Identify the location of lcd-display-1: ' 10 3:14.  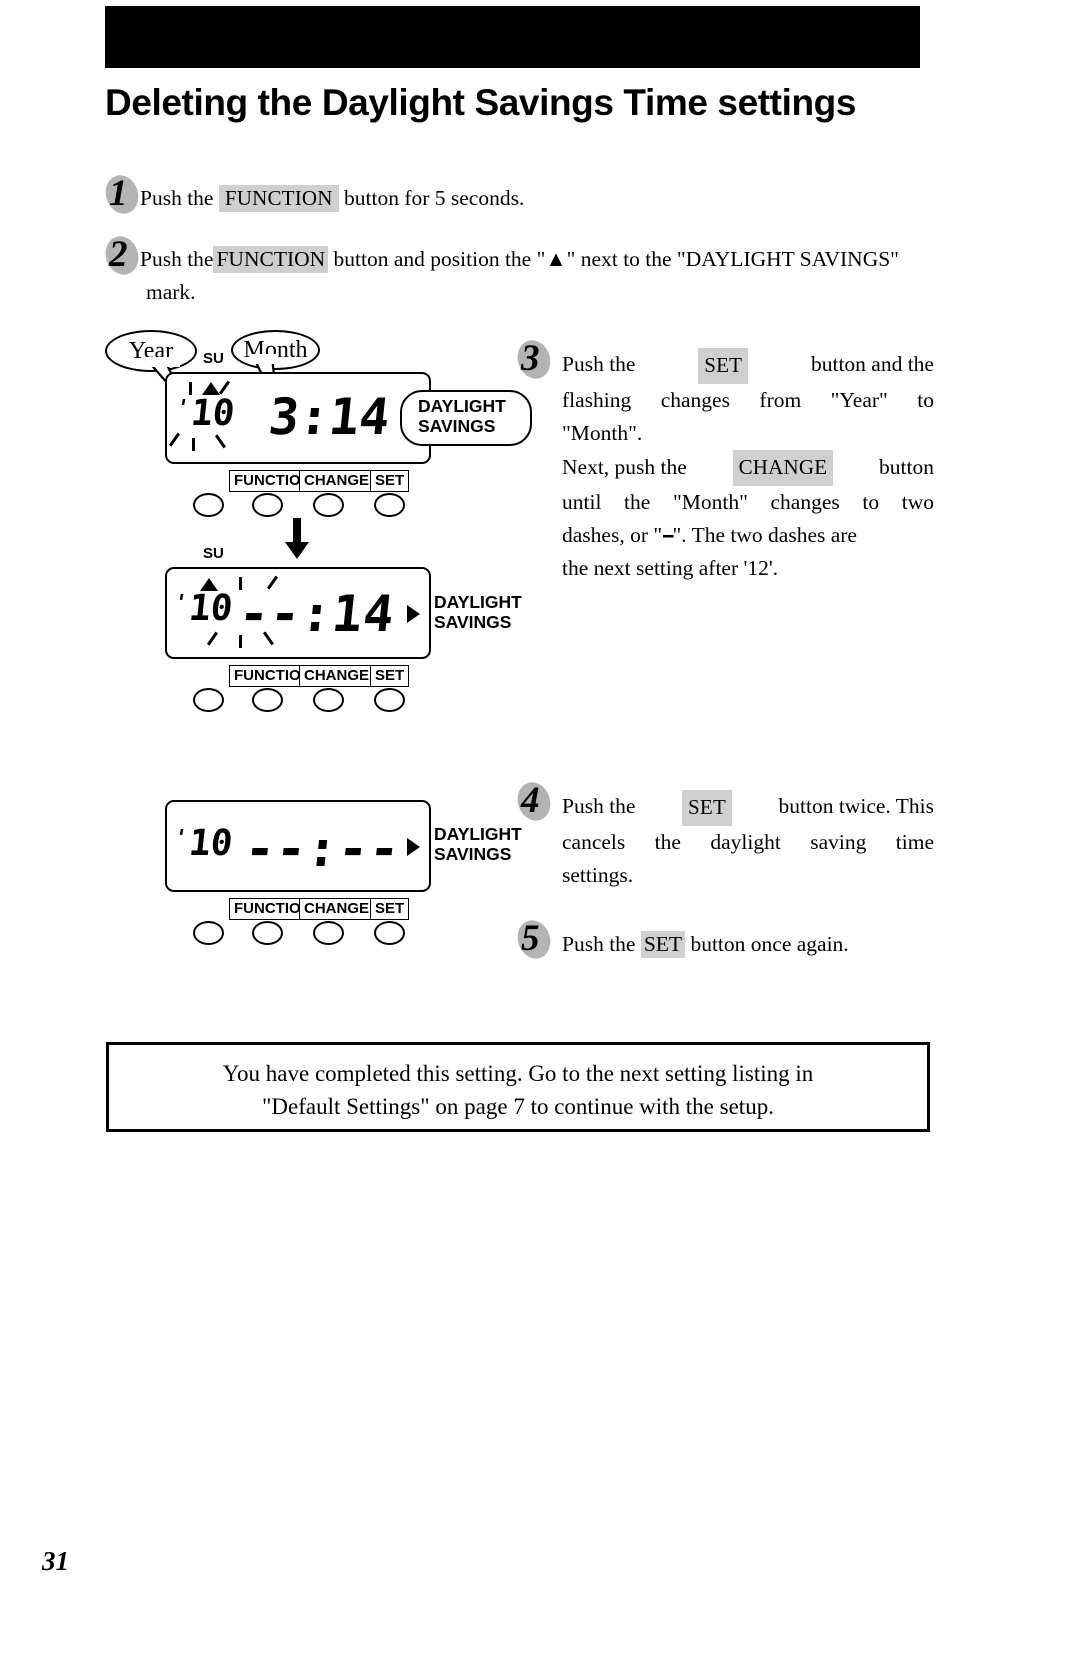
(298, 418).